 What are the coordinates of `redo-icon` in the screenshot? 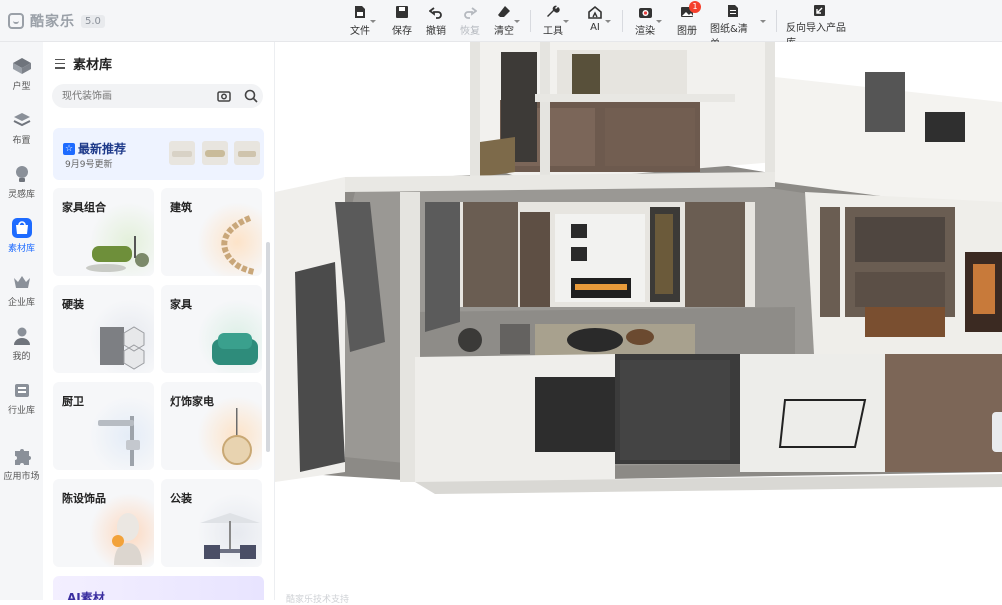 It's located at (470, 12).